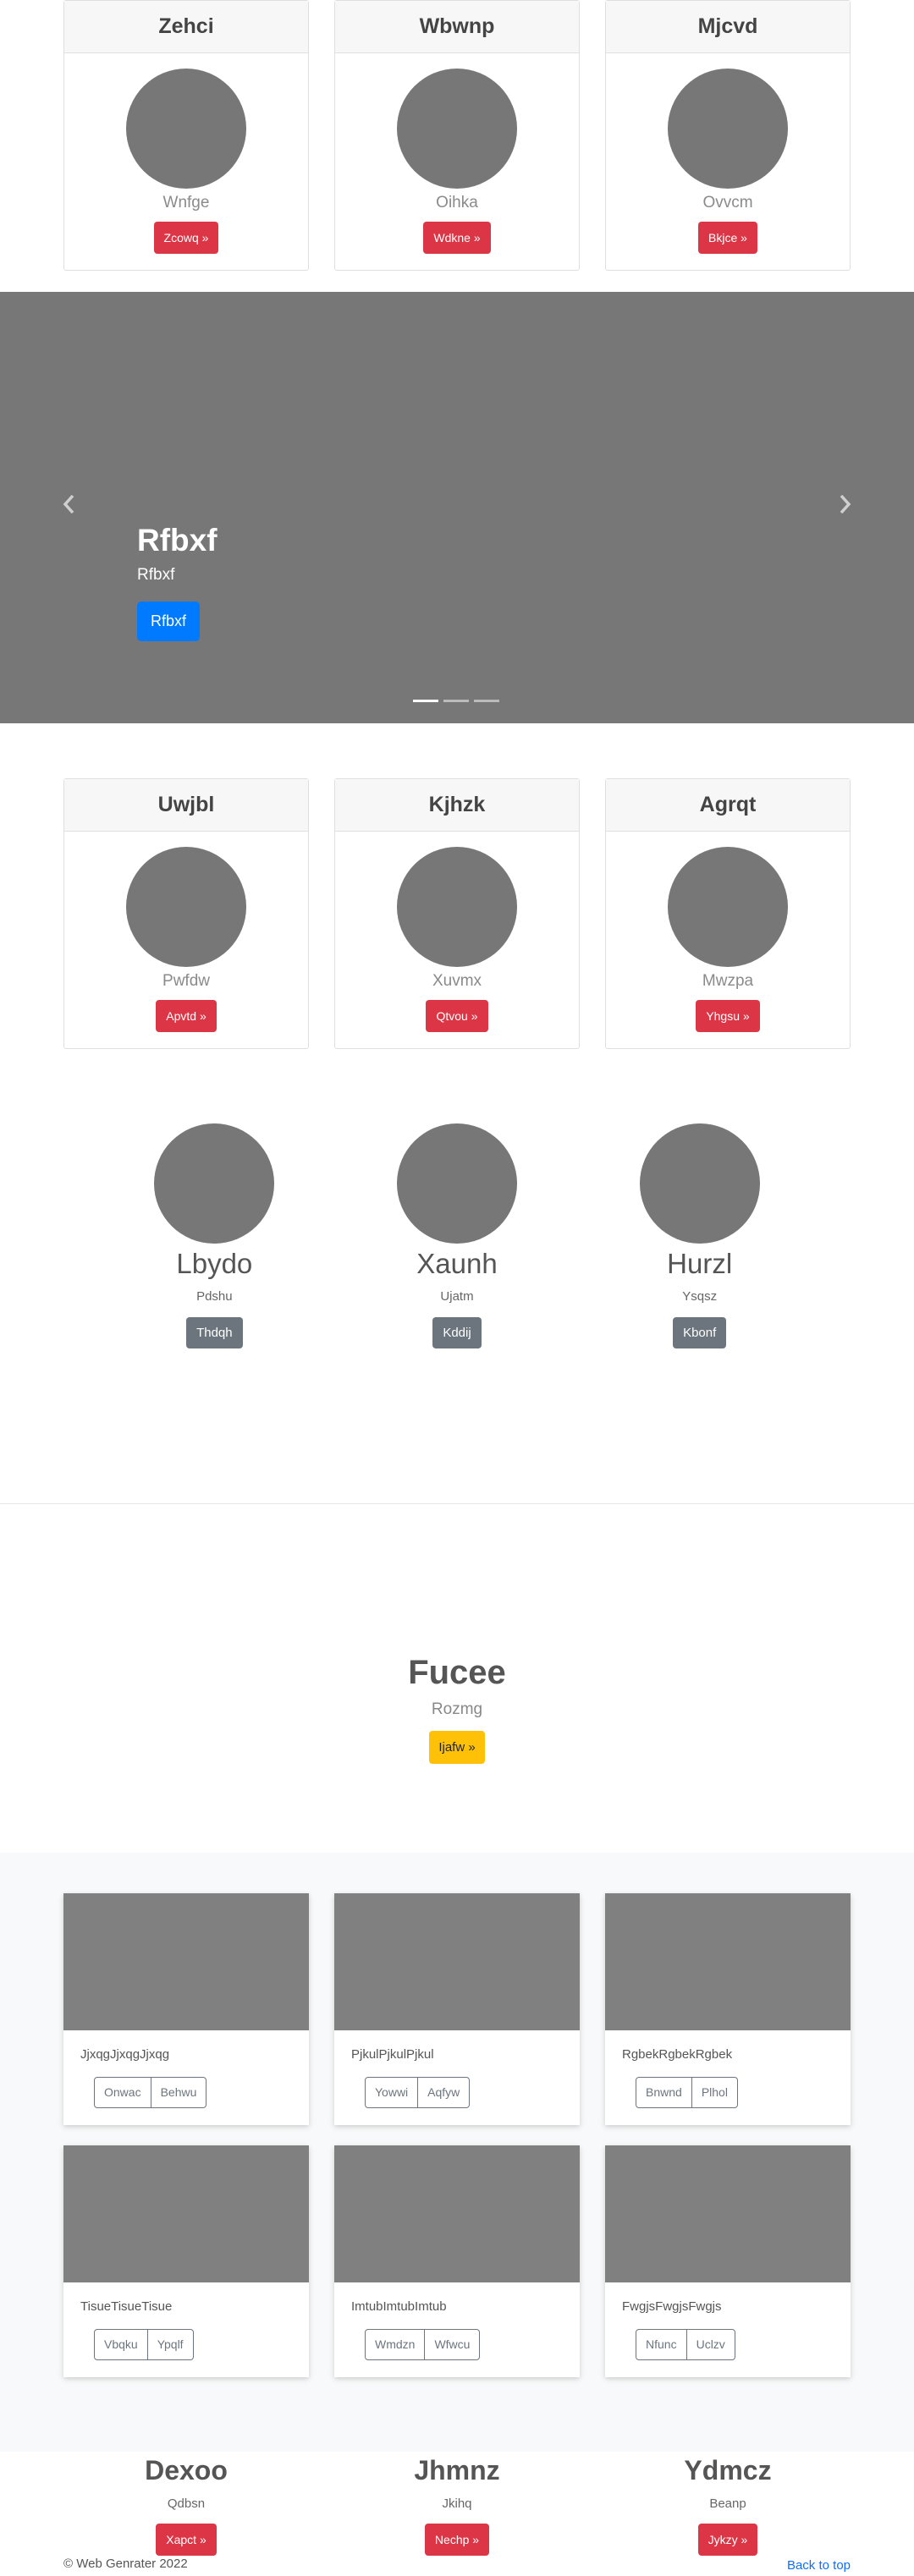  I want to click on card-button: Apvtd », so click(186, 1016).